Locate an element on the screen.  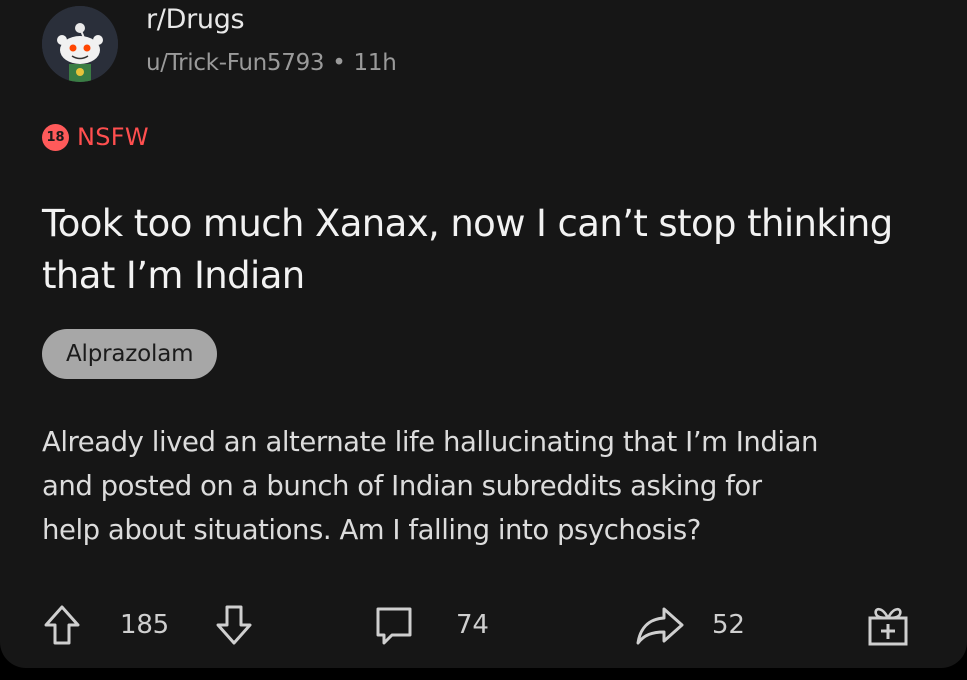
subreddit-name: r/Drugs is located at coordinates (195, 19).